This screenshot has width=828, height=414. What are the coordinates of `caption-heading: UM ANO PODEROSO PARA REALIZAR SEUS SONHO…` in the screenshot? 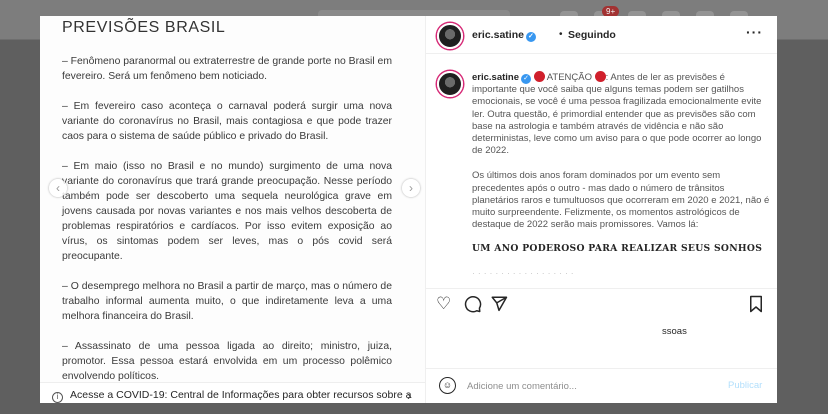 It's located at (617, 249).